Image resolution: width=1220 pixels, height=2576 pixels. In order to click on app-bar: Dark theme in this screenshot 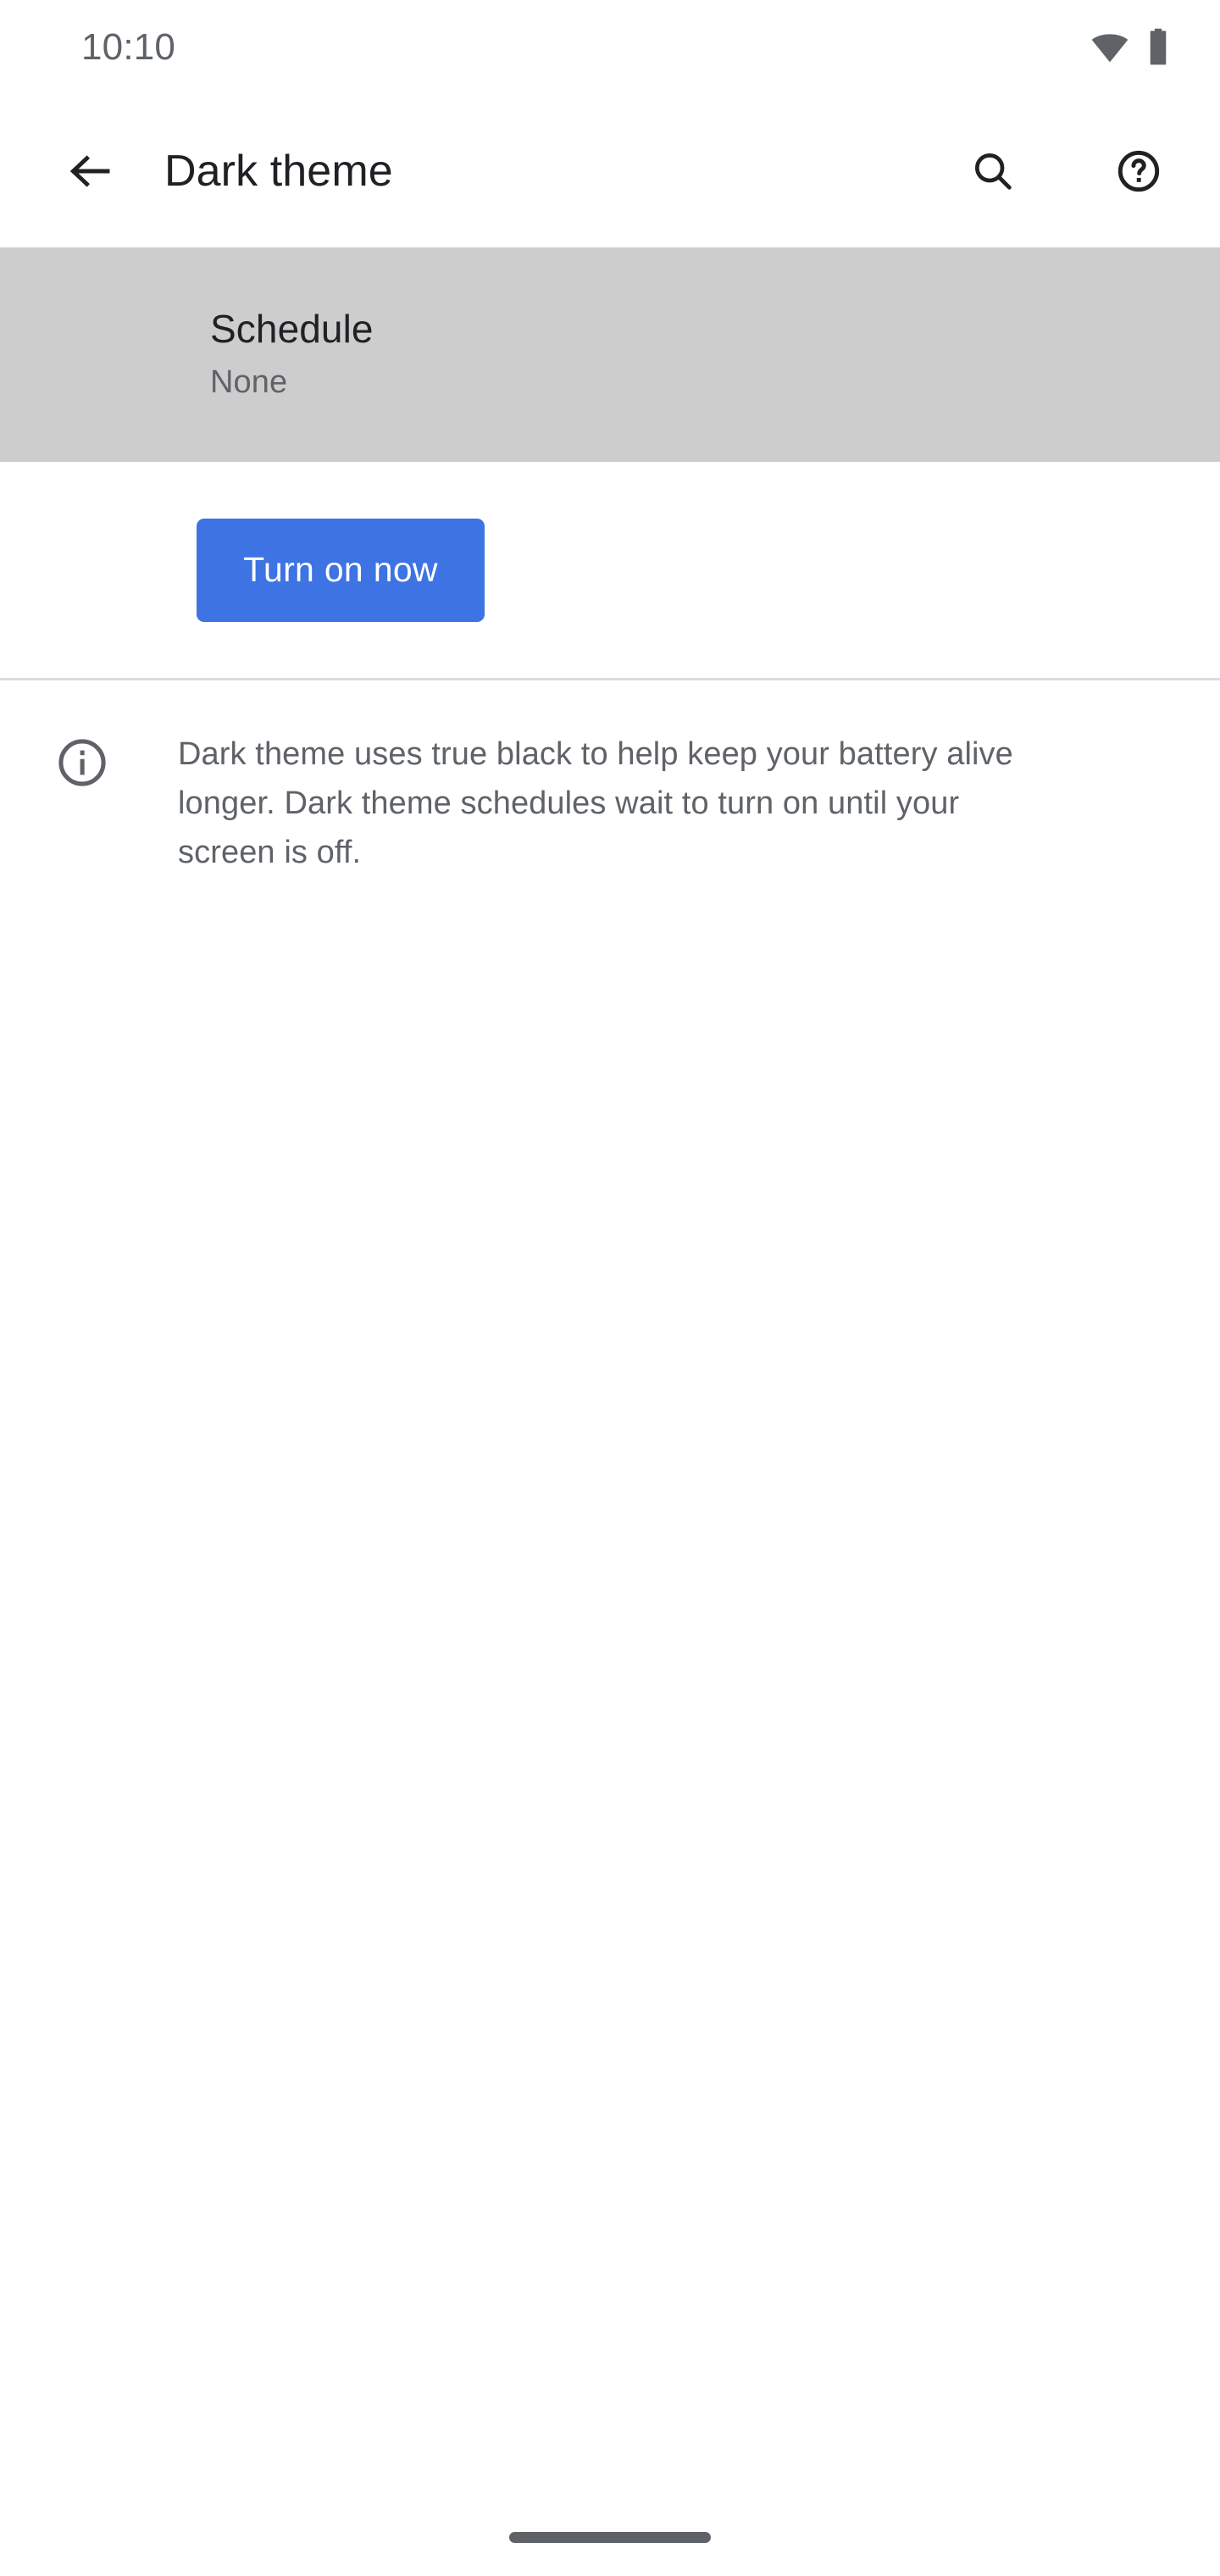, I will do `click(610, 171)`.